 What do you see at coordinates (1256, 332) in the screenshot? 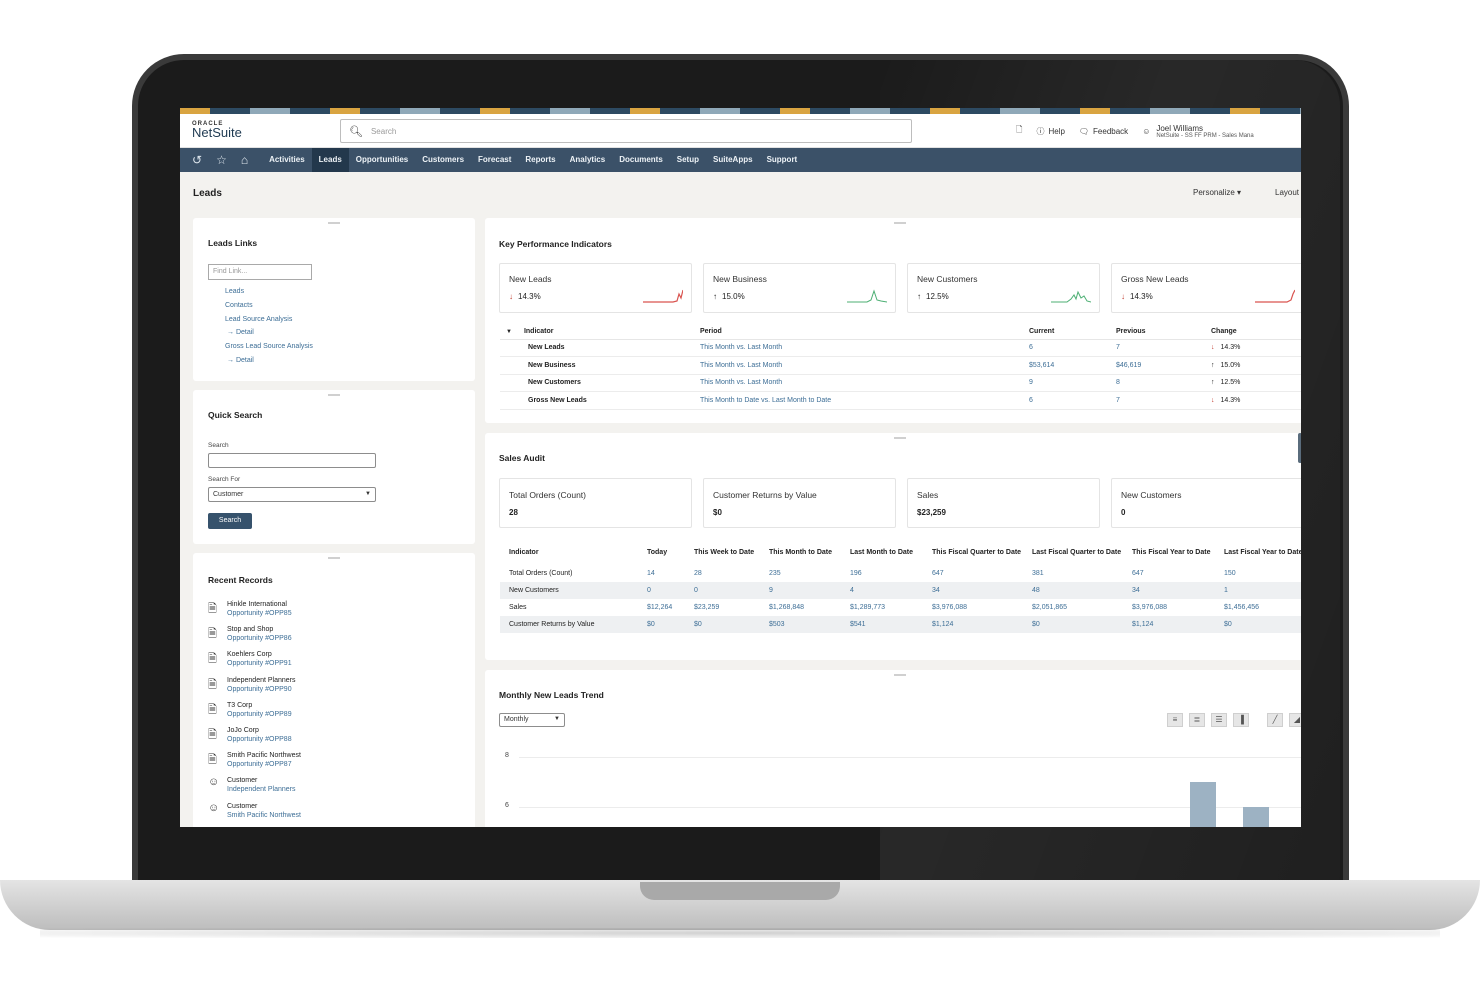
I see `table-header: Change` at bounding box center [1256, 332].